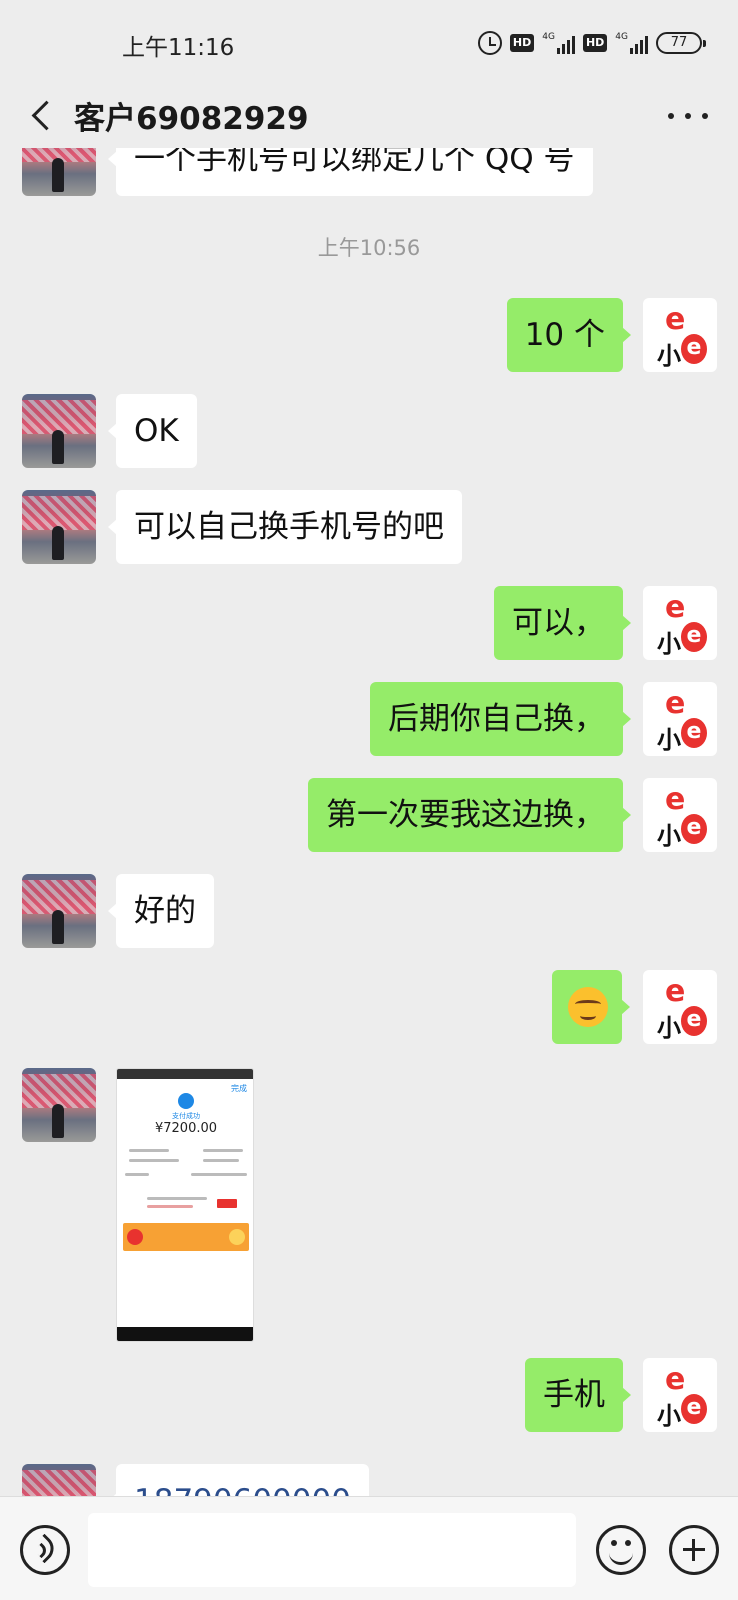  I want to click on back-arrow-icon, so click(44, 116).